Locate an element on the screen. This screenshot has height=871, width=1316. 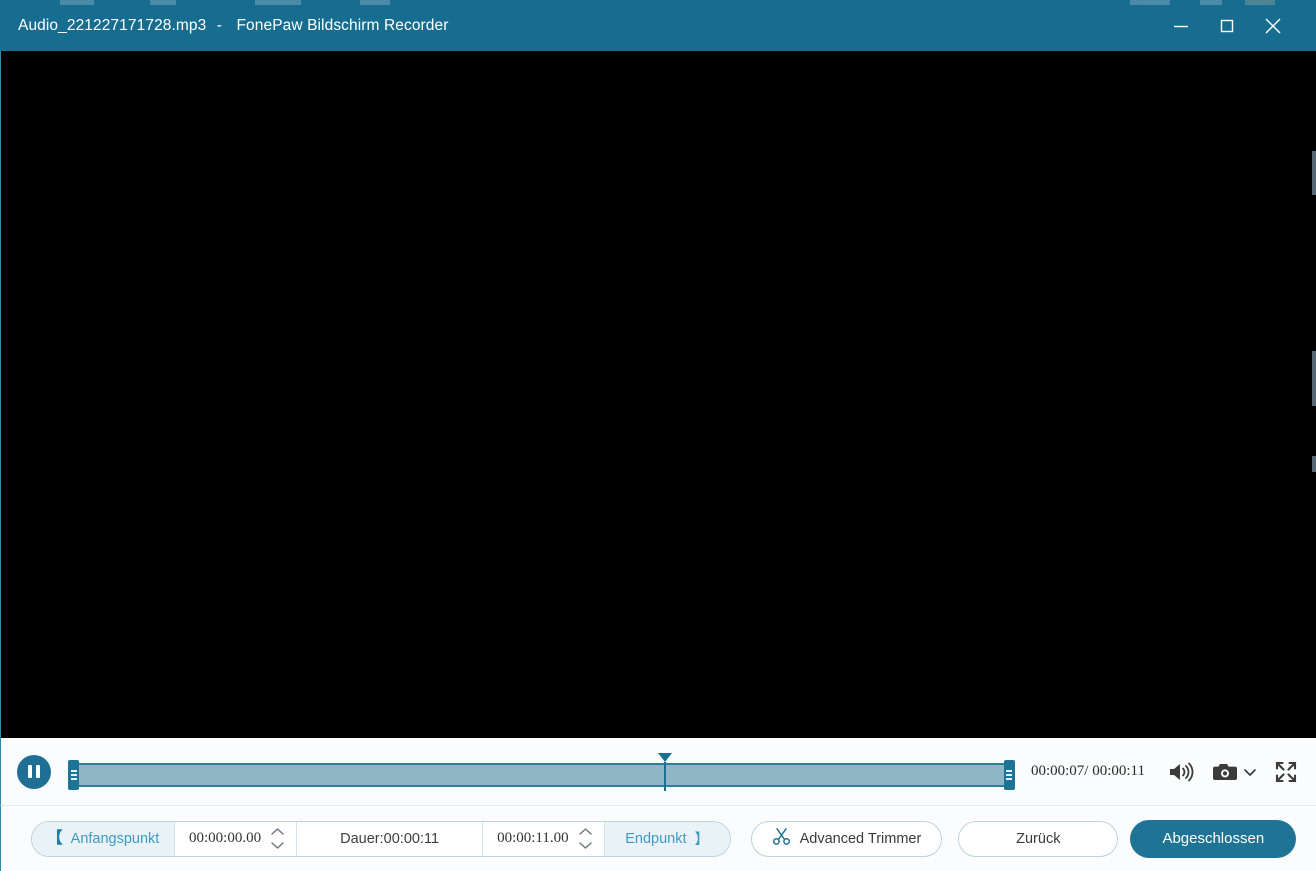
end-time-input: 00:00:11.00 is located at coordinates (528, 838).